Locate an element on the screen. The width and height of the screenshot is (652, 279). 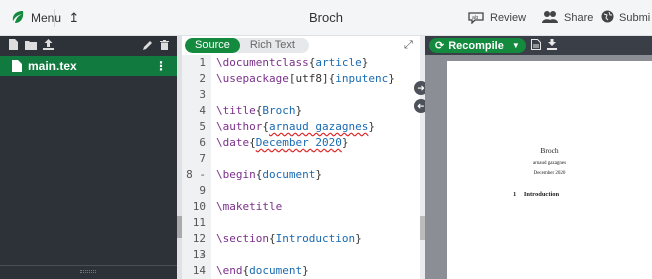
delete-trash-icon is located at coordinates (164, 46).